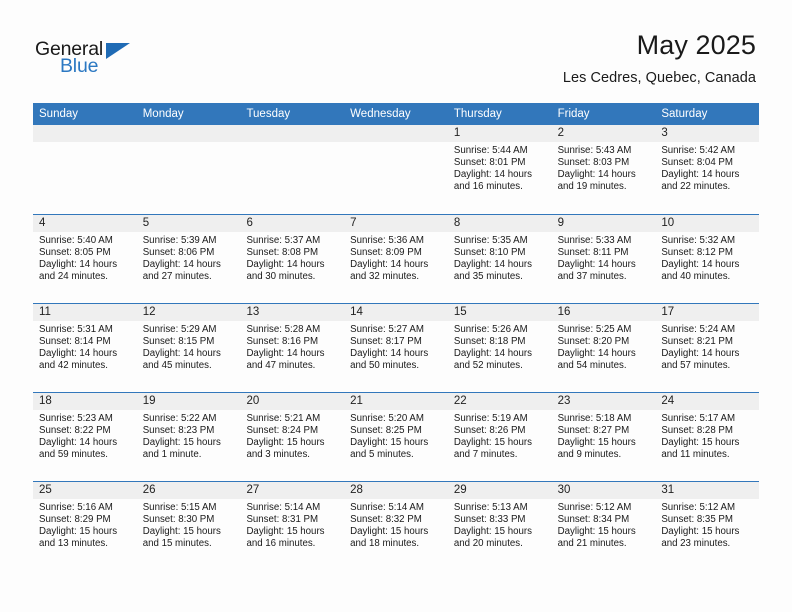 The height and width of the screenshot is (612, 792). I want to click on sun-info-line: Sunset: 8:12 PM, so click(697, 253).